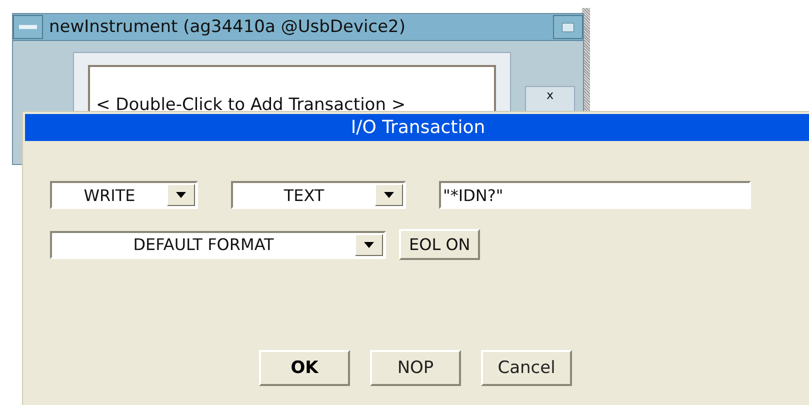 Image resolution: width=809 pixels, height=405 pixels. I want to click on maximize-icon, so click(568, 27).